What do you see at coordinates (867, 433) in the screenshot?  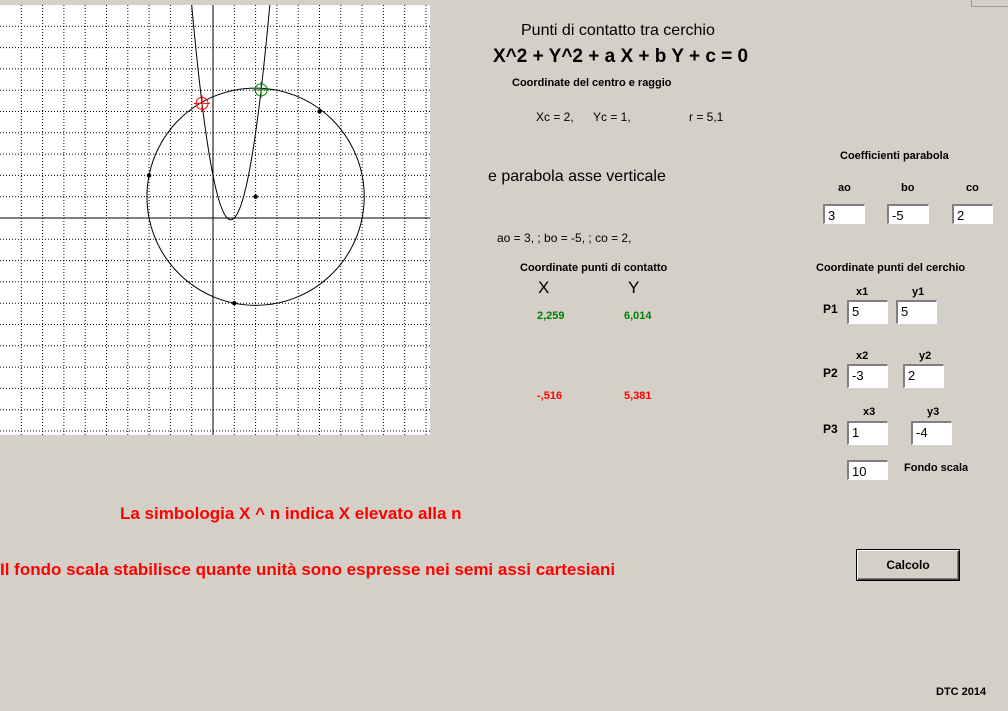 I see `x3-input: 1` at bounding box center [867, 433].